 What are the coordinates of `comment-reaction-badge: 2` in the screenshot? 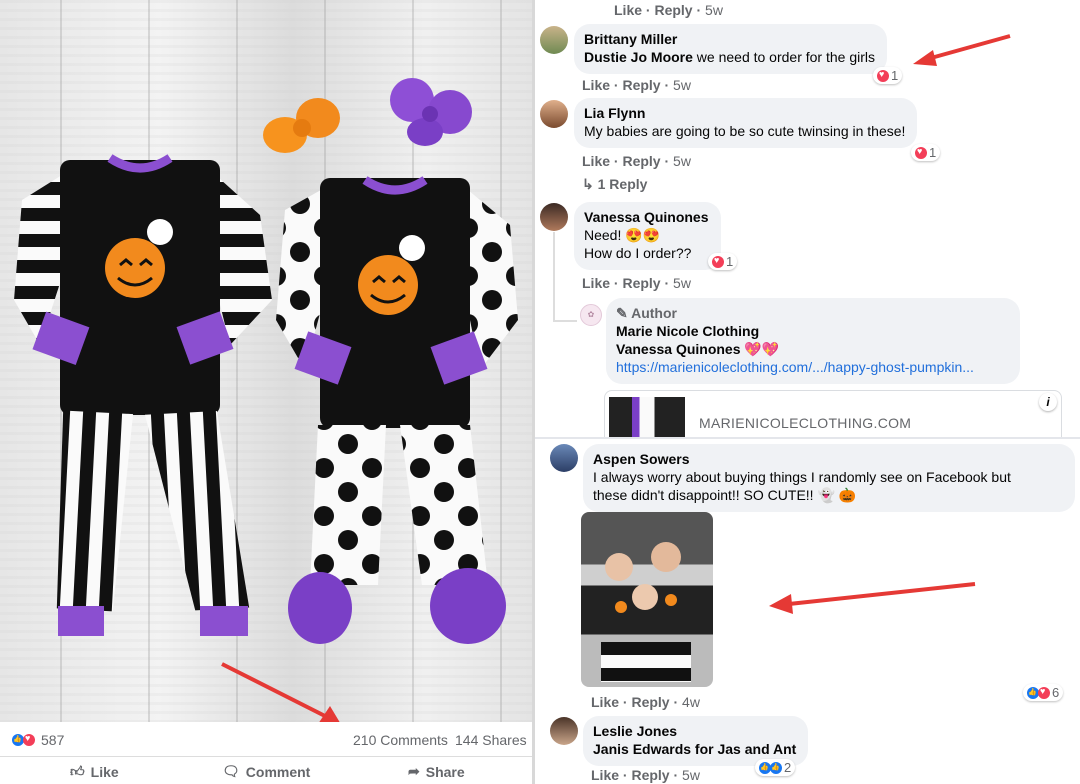 It's located at (775, 767).